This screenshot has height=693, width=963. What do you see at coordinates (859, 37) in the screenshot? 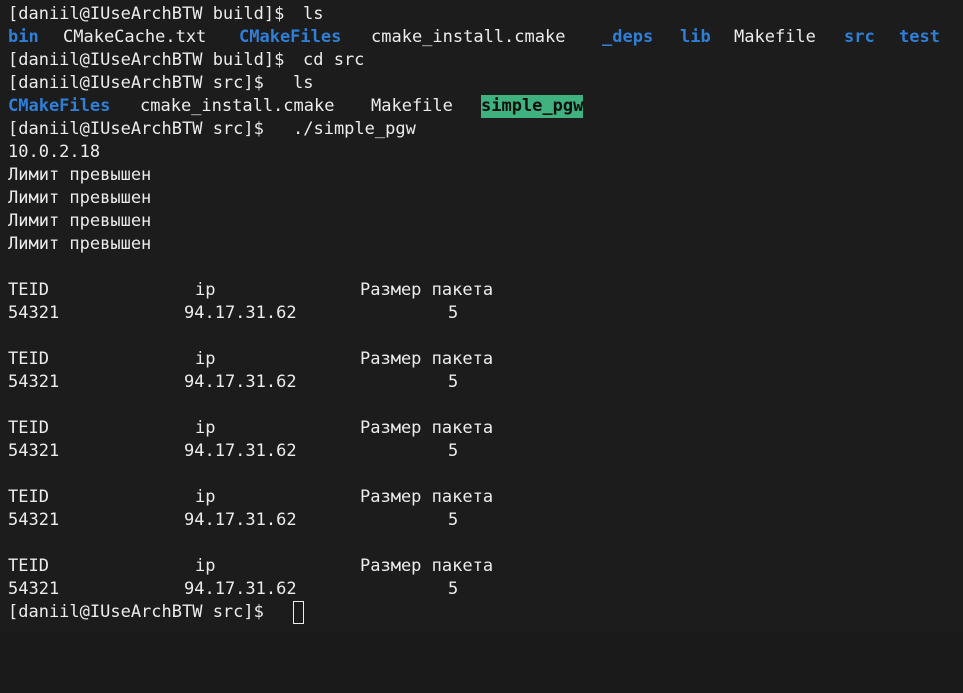
I see `dir-entry: src` at bounding box center [859, 37].